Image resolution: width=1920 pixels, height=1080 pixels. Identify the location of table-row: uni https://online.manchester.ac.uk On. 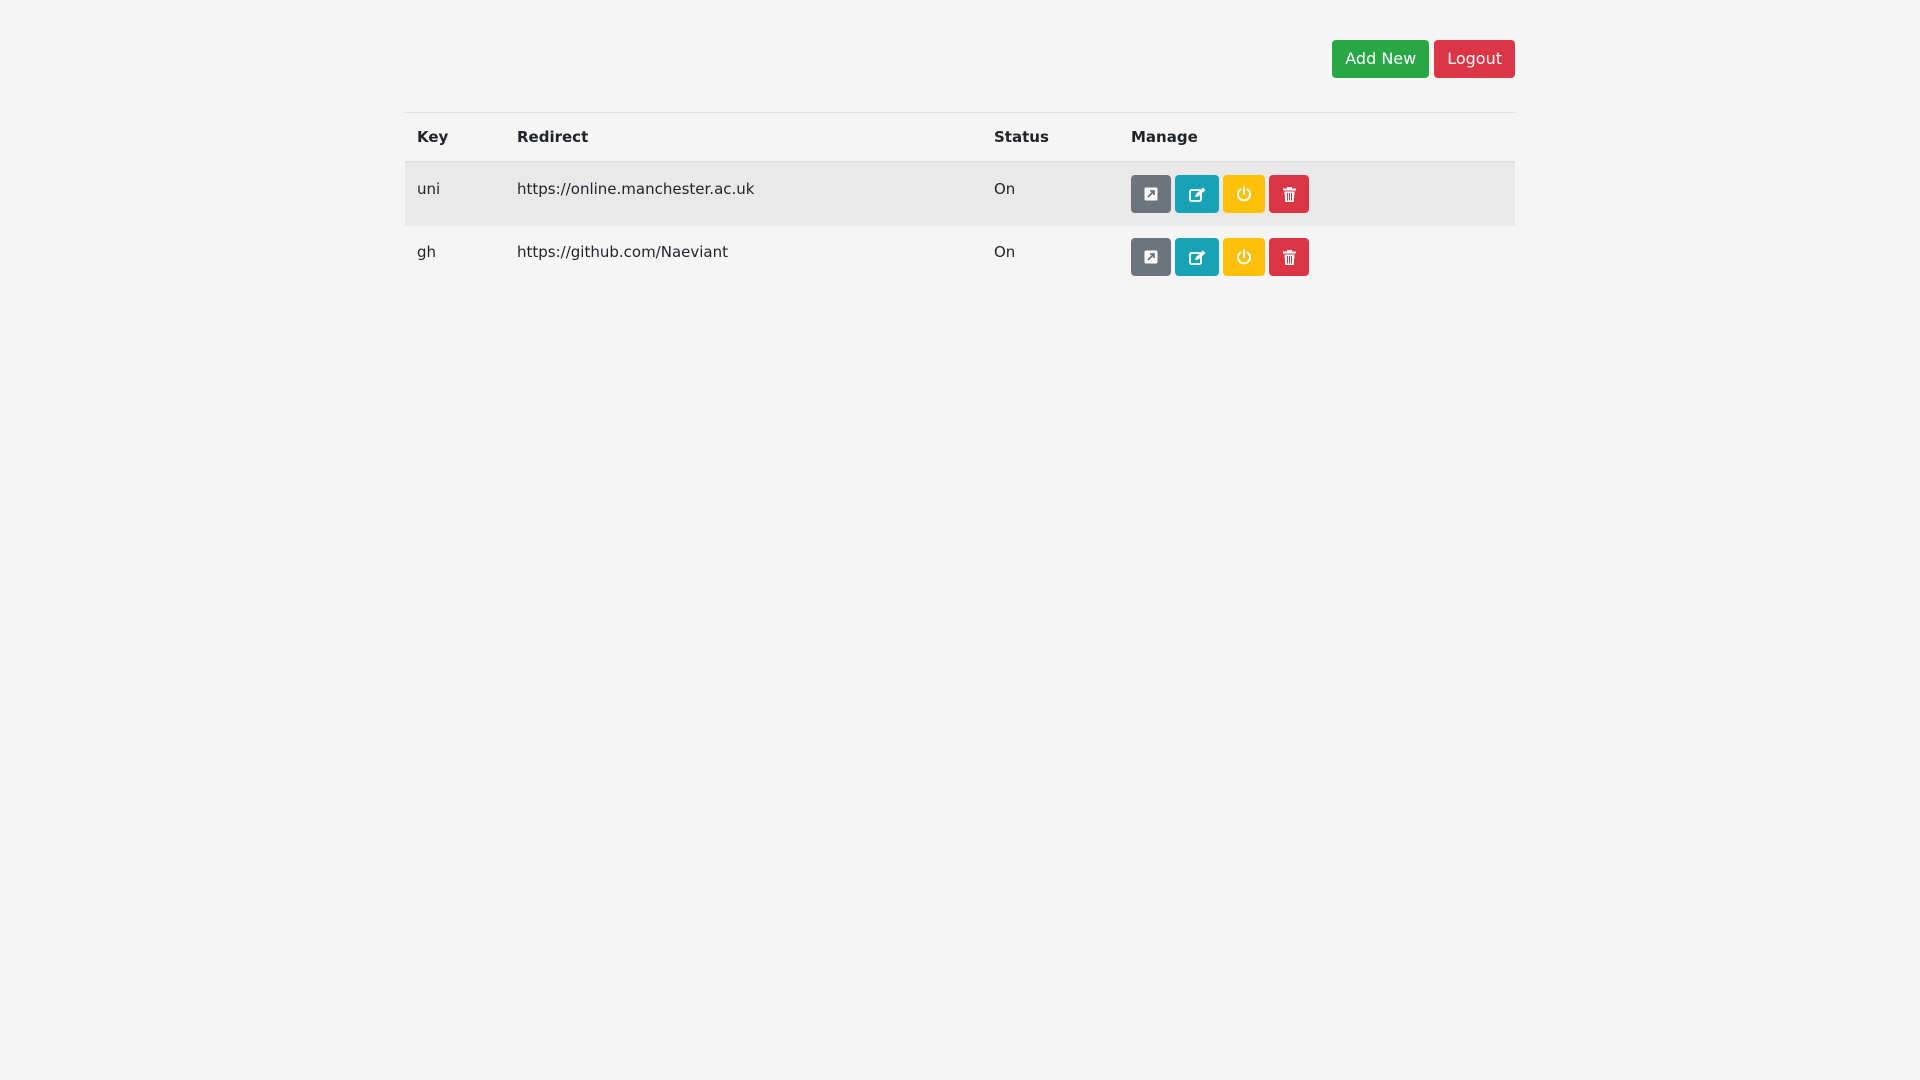
(960, 194).